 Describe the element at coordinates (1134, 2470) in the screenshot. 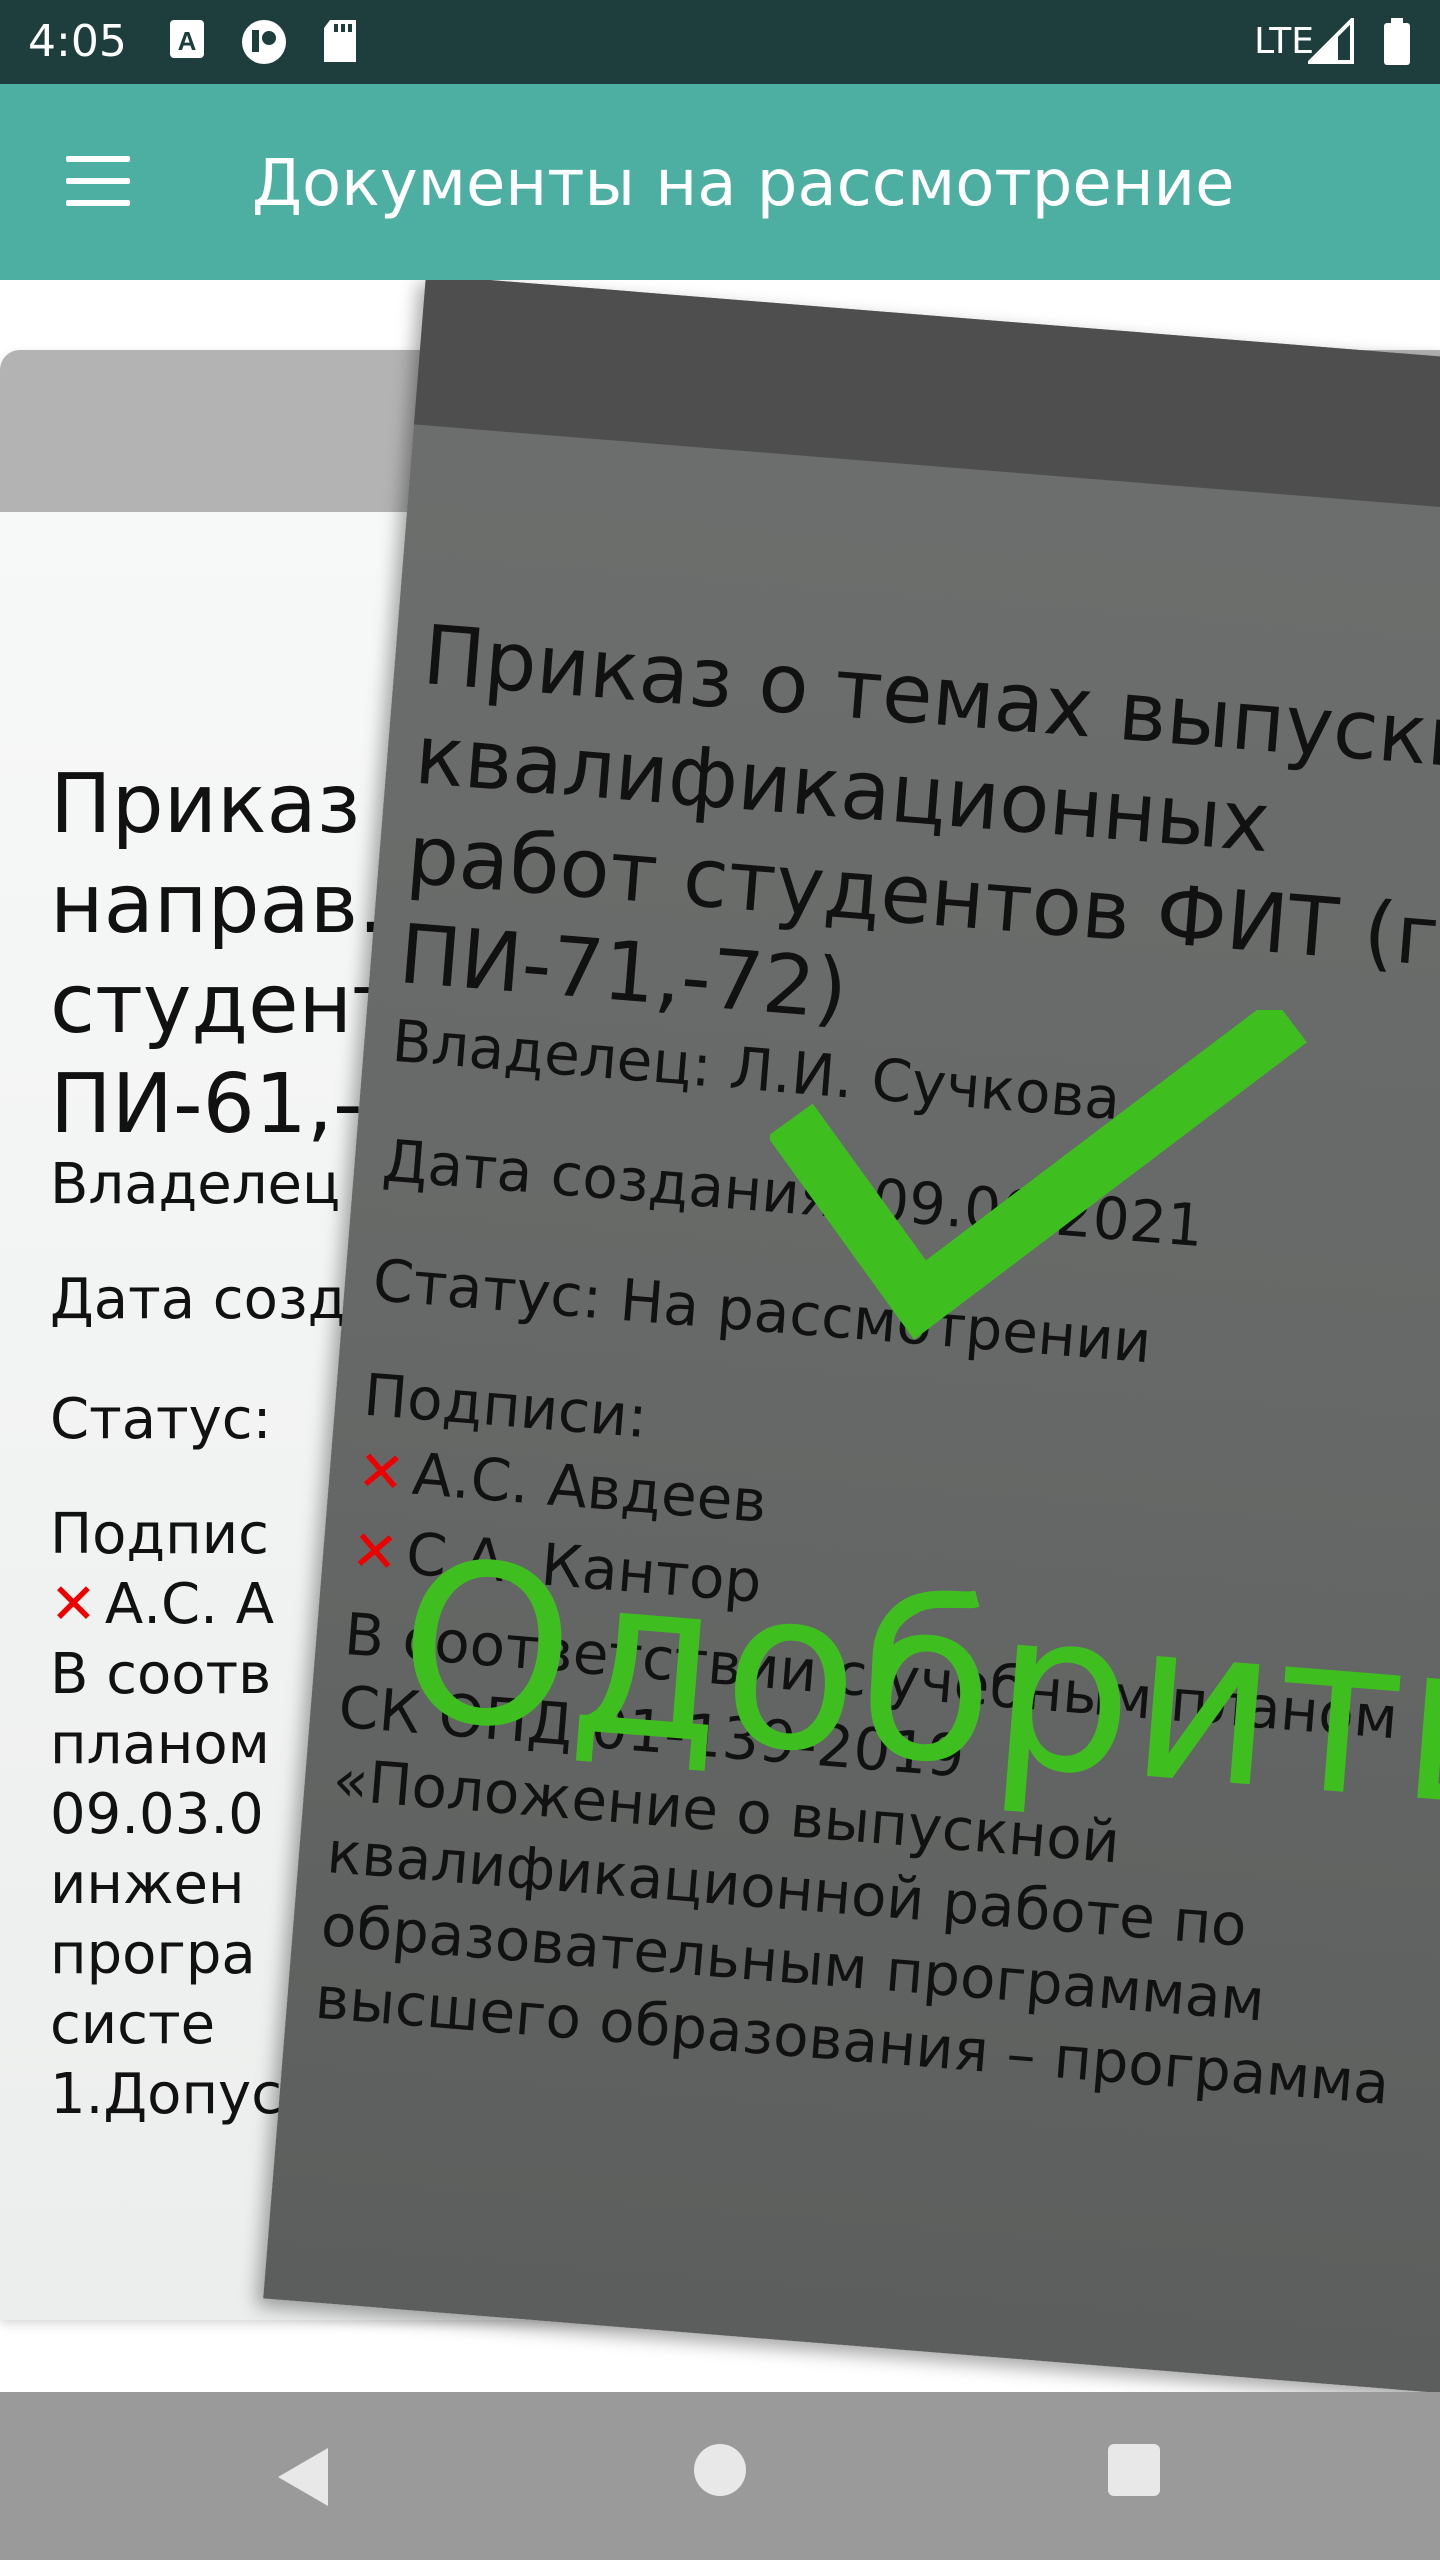

I see `recents-icon` at that location.